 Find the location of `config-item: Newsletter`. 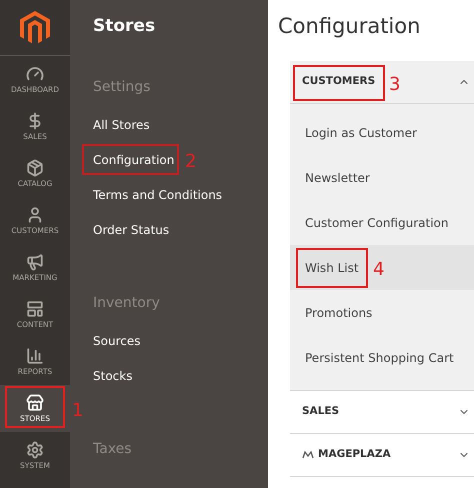

config-item: Newsletter is located at coordinates (382, 177).